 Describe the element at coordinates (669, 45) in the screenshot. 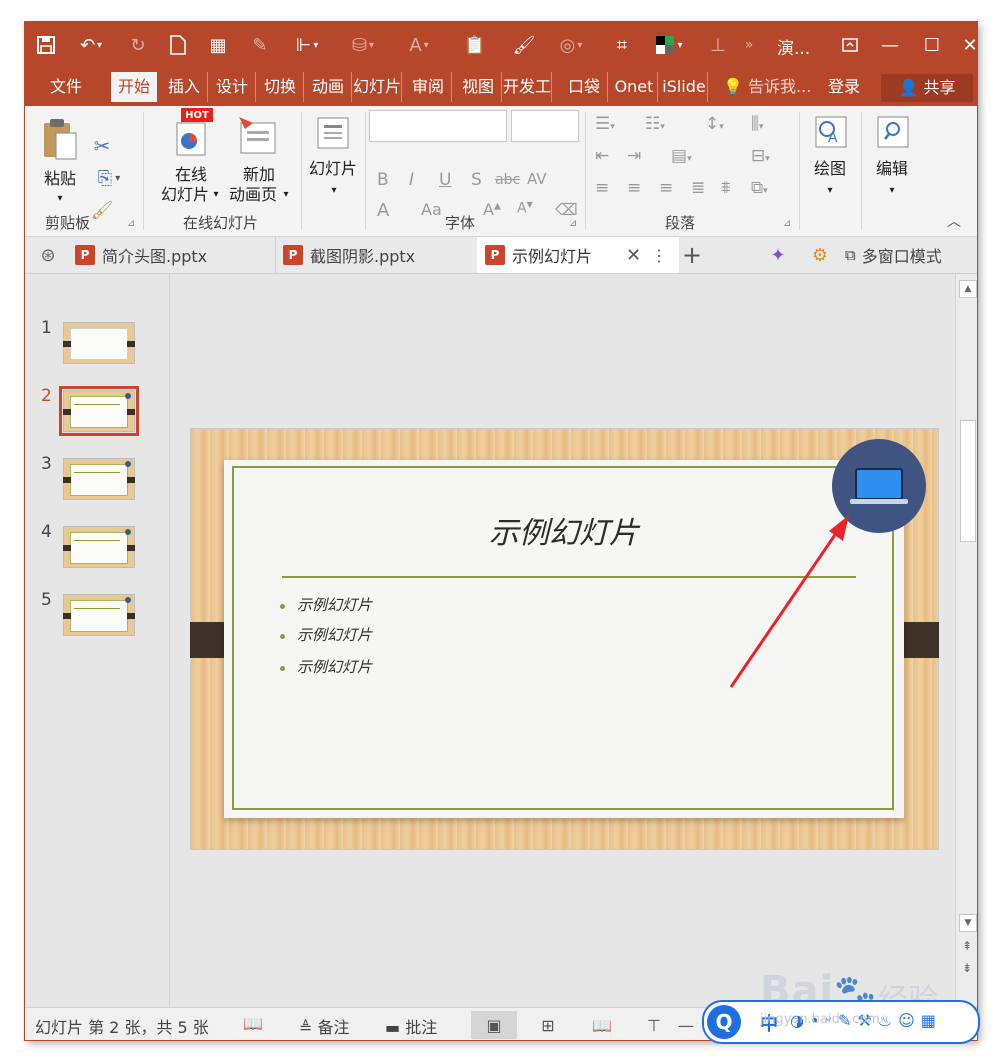

I see `color-theme-icon: ▾` at that location.